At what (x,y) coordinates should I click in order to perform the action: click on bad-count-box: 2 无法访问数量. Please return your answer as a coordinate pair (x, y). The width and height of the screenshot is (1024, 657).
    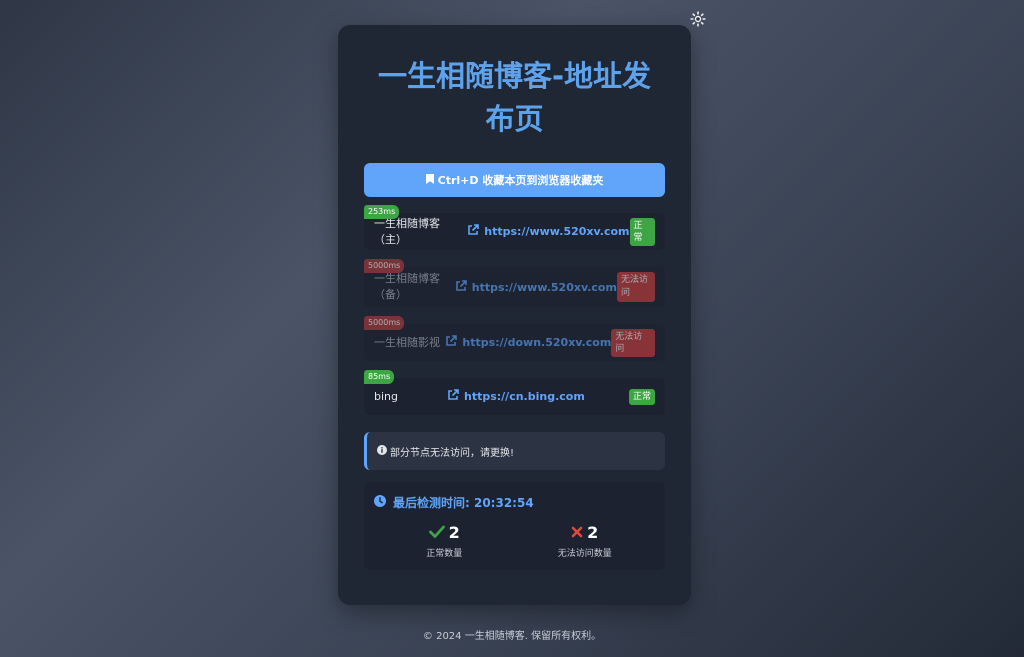
    Looking at the image, I should click on (585, 541).